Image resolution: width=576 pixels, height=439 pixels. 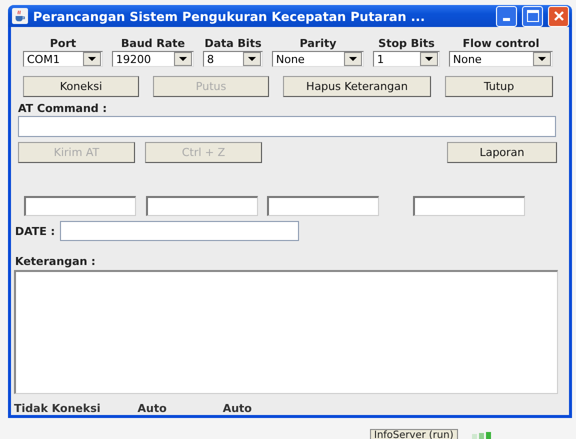 I want to click on field-label: Data Bits, so click(x=233, y=43).